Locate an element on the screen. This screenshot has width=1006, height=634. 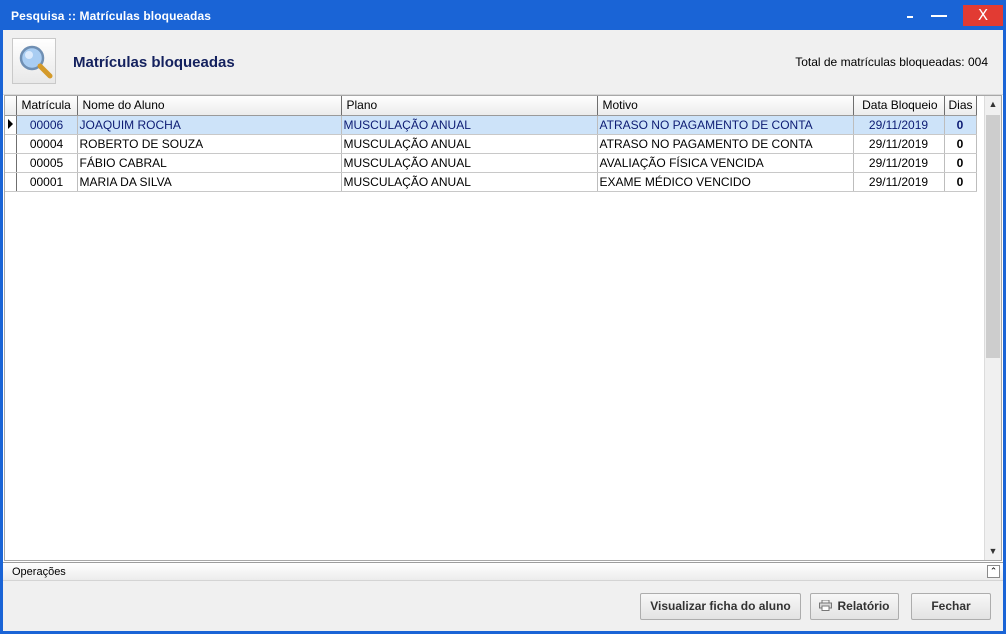
view-student-record-button: Visualizar ficha do aluno is located at coordinates (720, 606).